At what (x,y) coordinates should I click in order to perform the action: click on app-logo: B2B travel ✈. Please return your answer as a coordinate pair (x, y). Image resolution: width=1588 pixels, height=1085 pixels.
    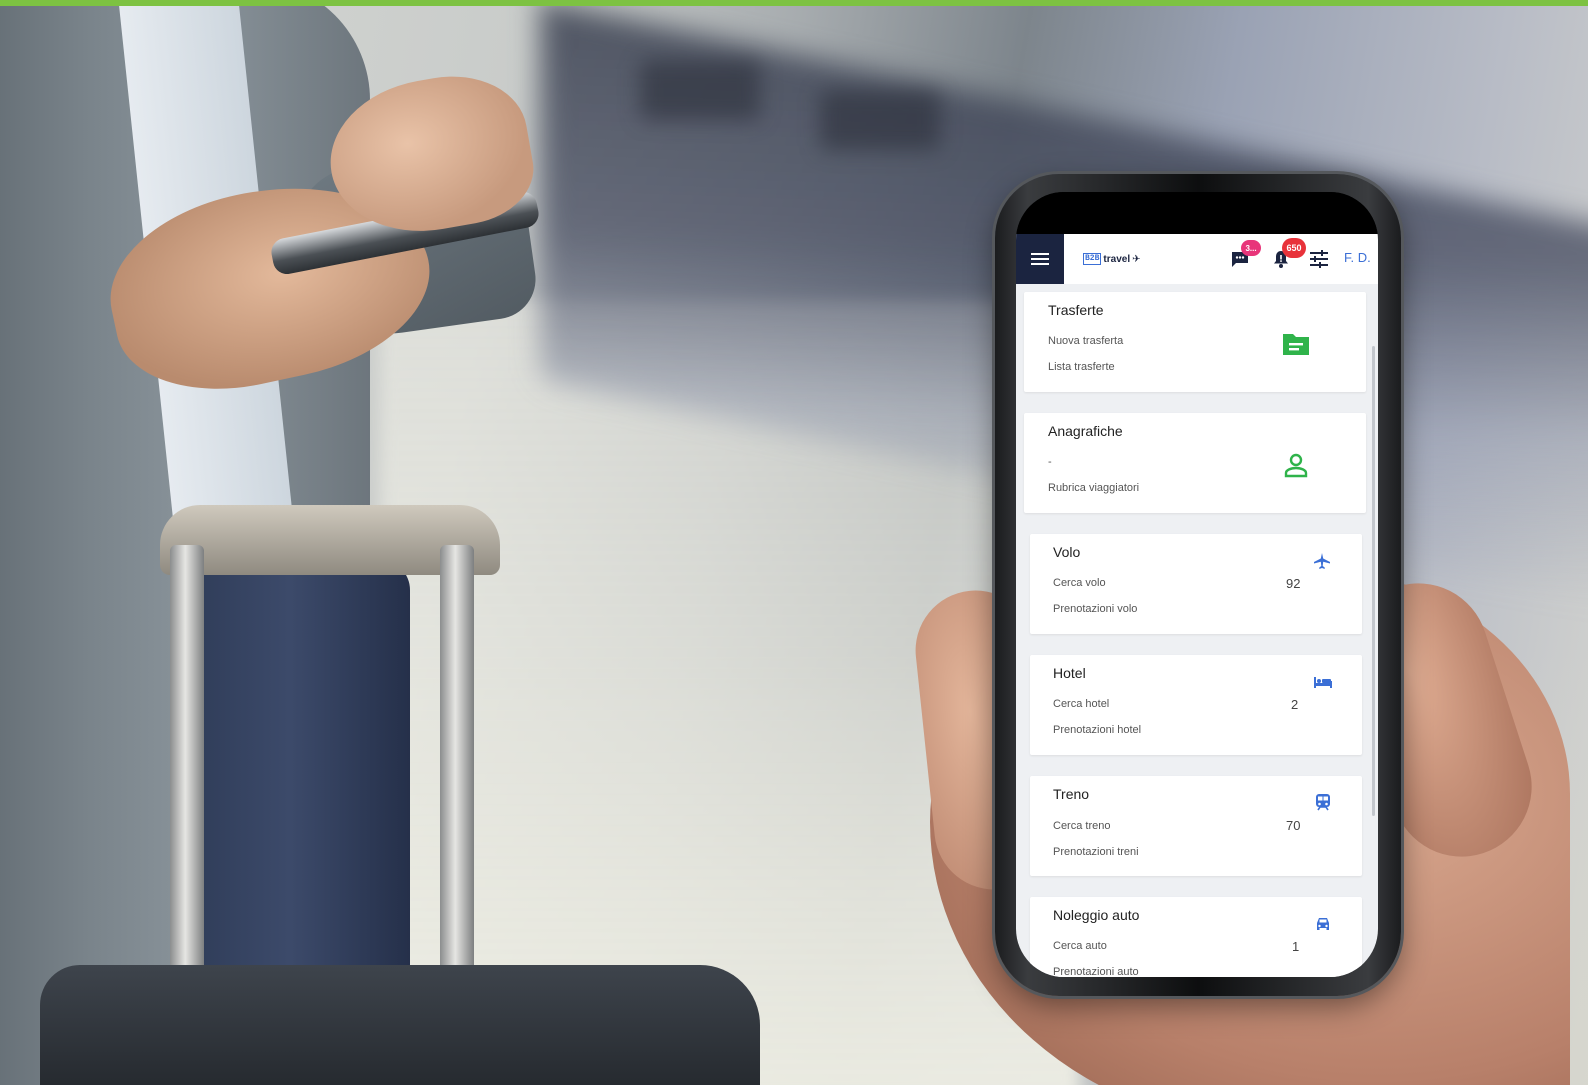
    Looking at the image, I should click on (1111, 259).